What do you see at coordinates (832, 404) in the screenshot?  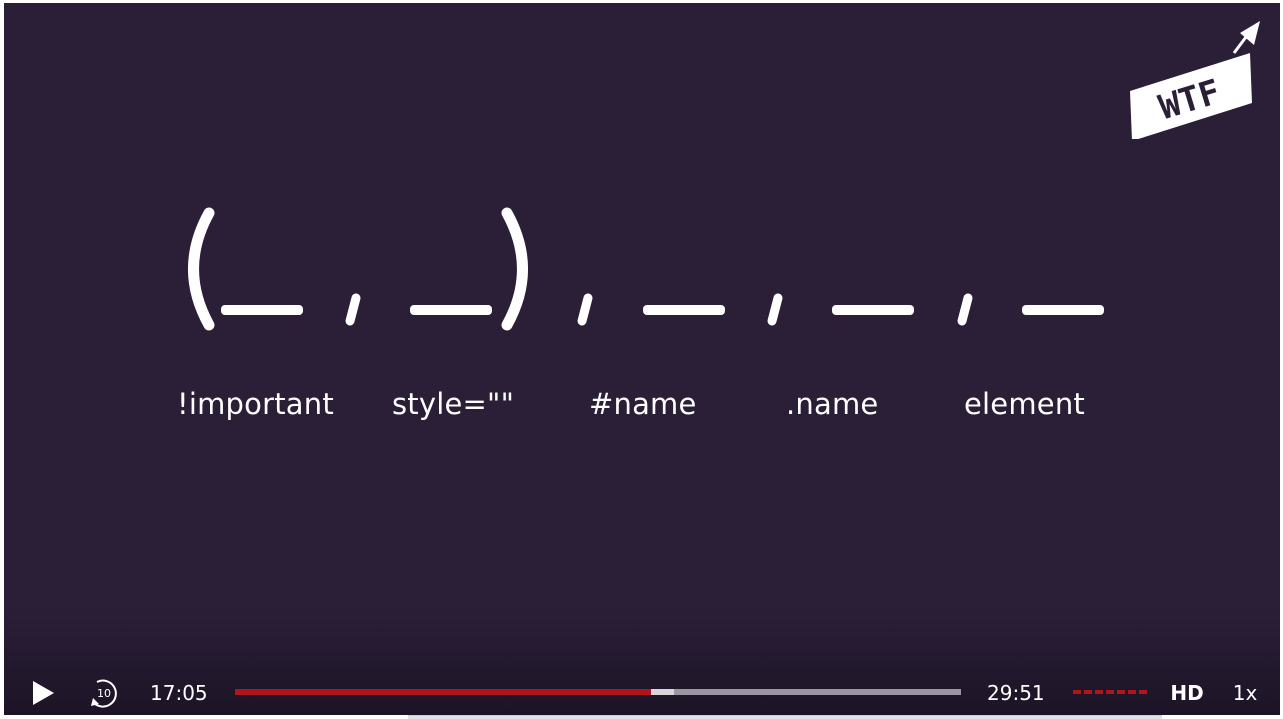 I see `label-class: .name` at bounding box center [832, 404].